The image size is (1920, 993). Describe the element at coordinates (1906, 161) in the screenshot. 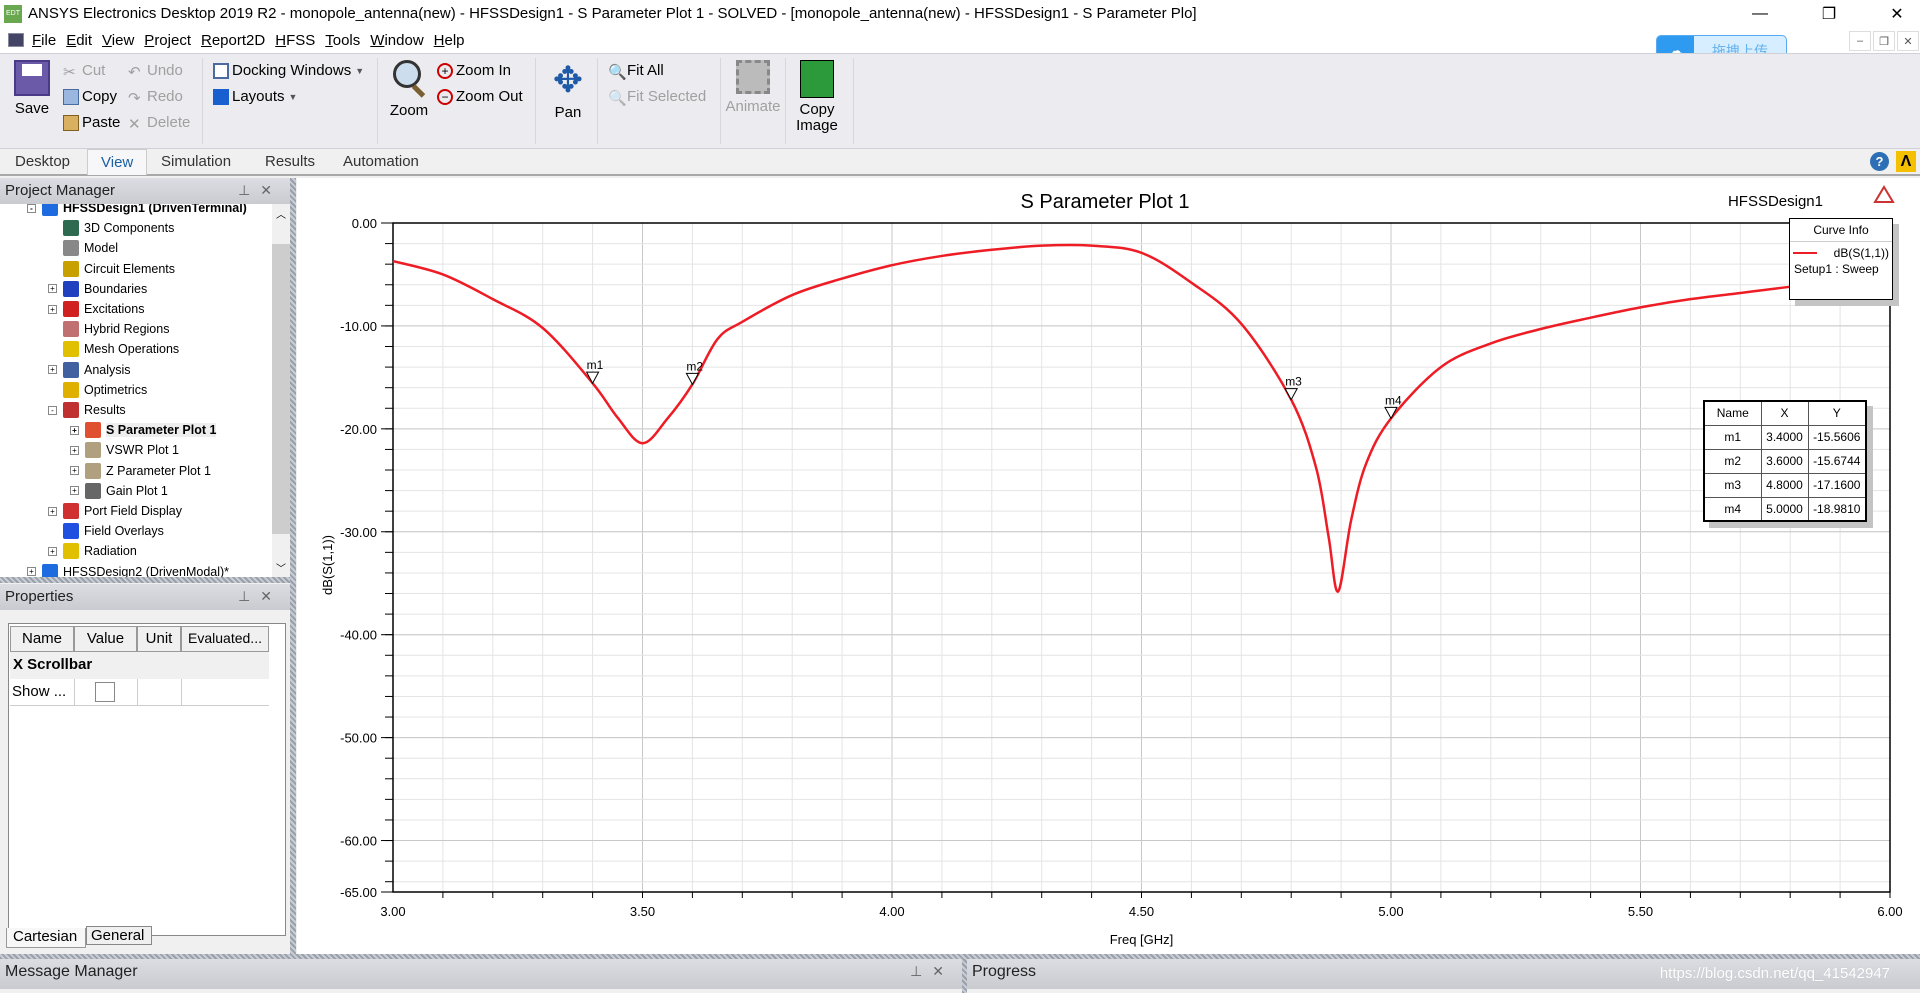

I see `ansys-logo-icon: Λ` at that location.